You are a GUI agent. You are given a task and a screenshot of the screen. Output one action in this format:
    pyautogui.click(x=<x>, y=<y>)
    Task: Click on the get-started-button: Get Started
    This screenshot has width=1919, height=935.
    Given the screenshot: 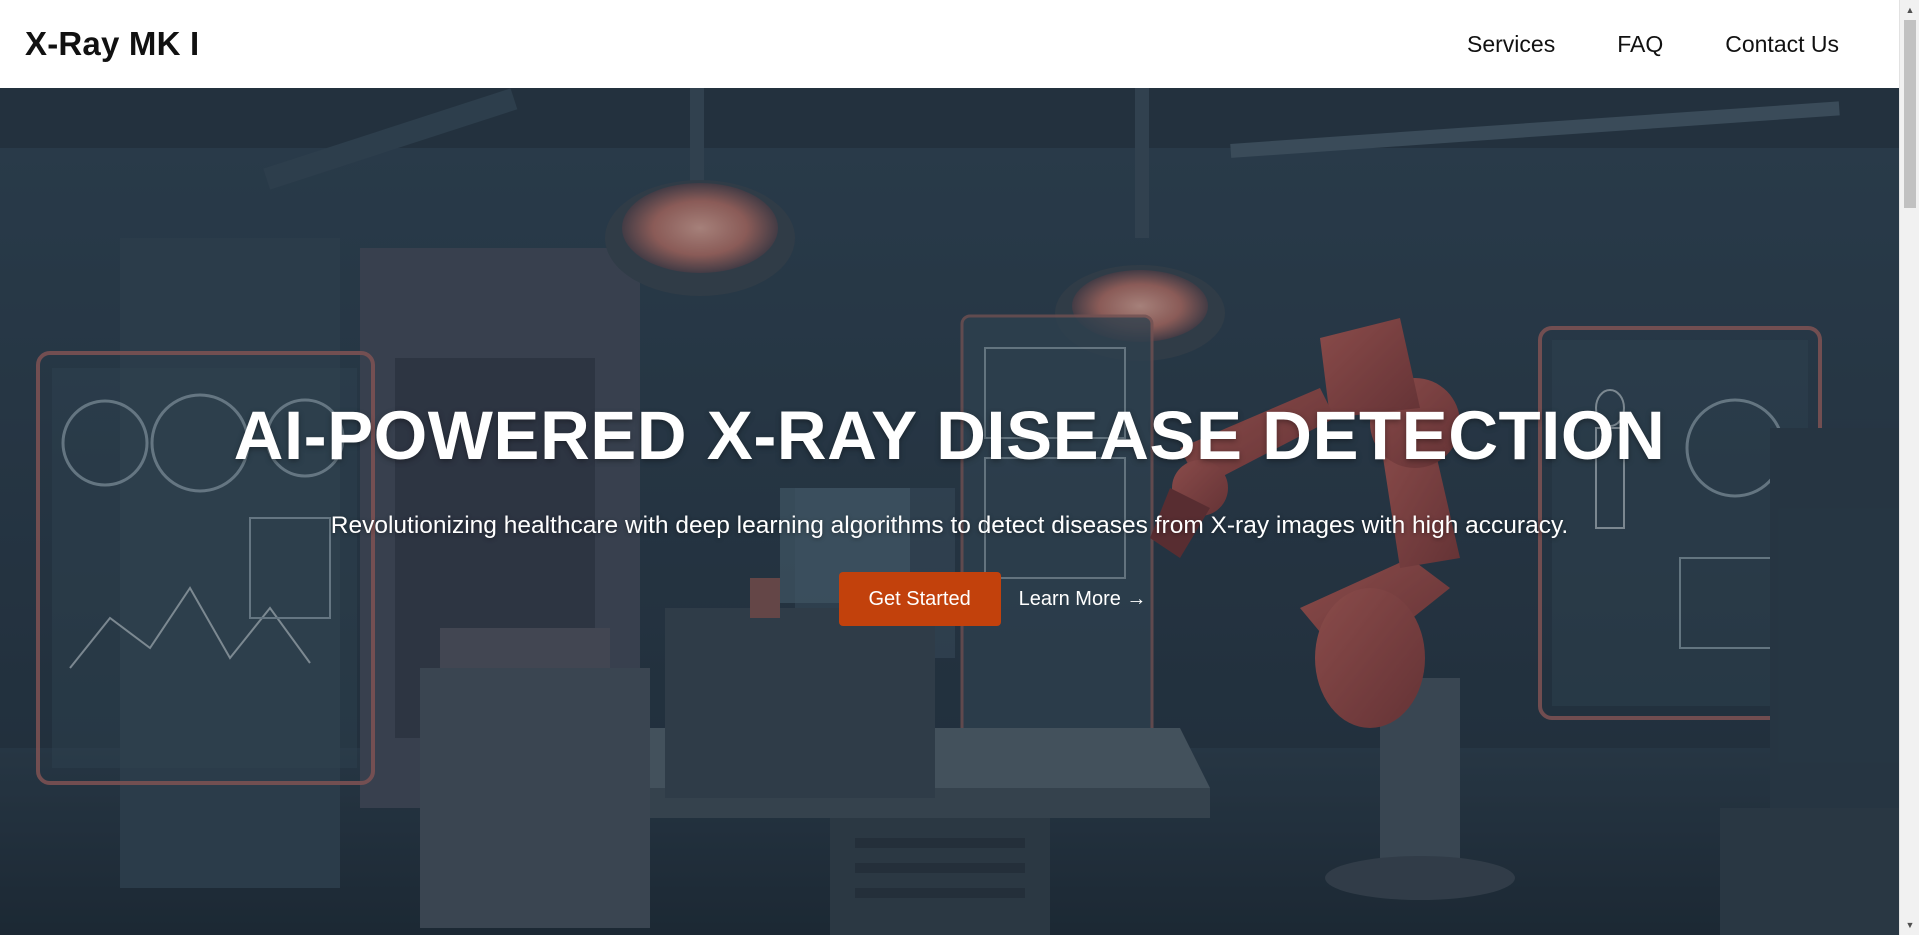 What is the action you would take?
    pyautogui.click(x=919, y=599)
    